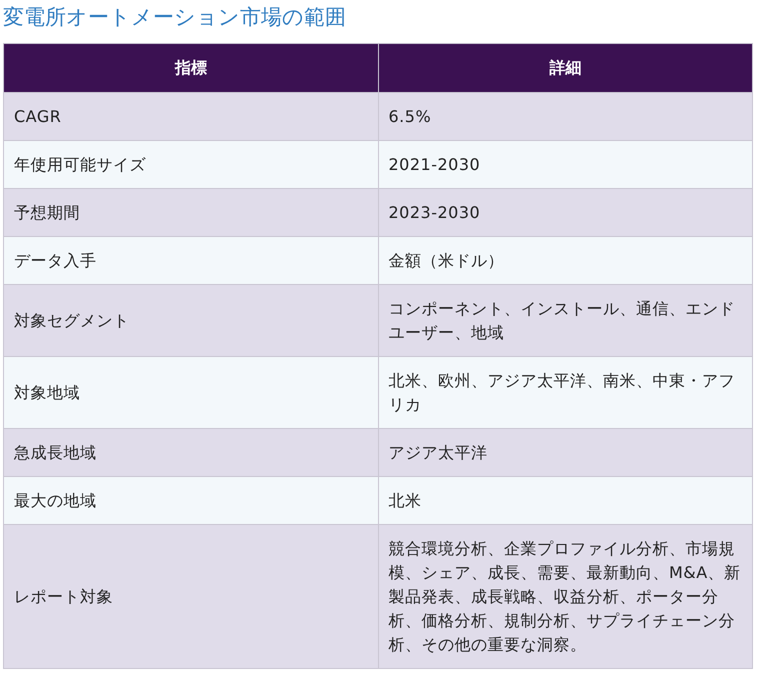 This screenshot has width=763, height=690. What do you see at coordinates (565, 68) in the screenshot?
I see `column-header: 詳細` at bounding box center [565, 68].